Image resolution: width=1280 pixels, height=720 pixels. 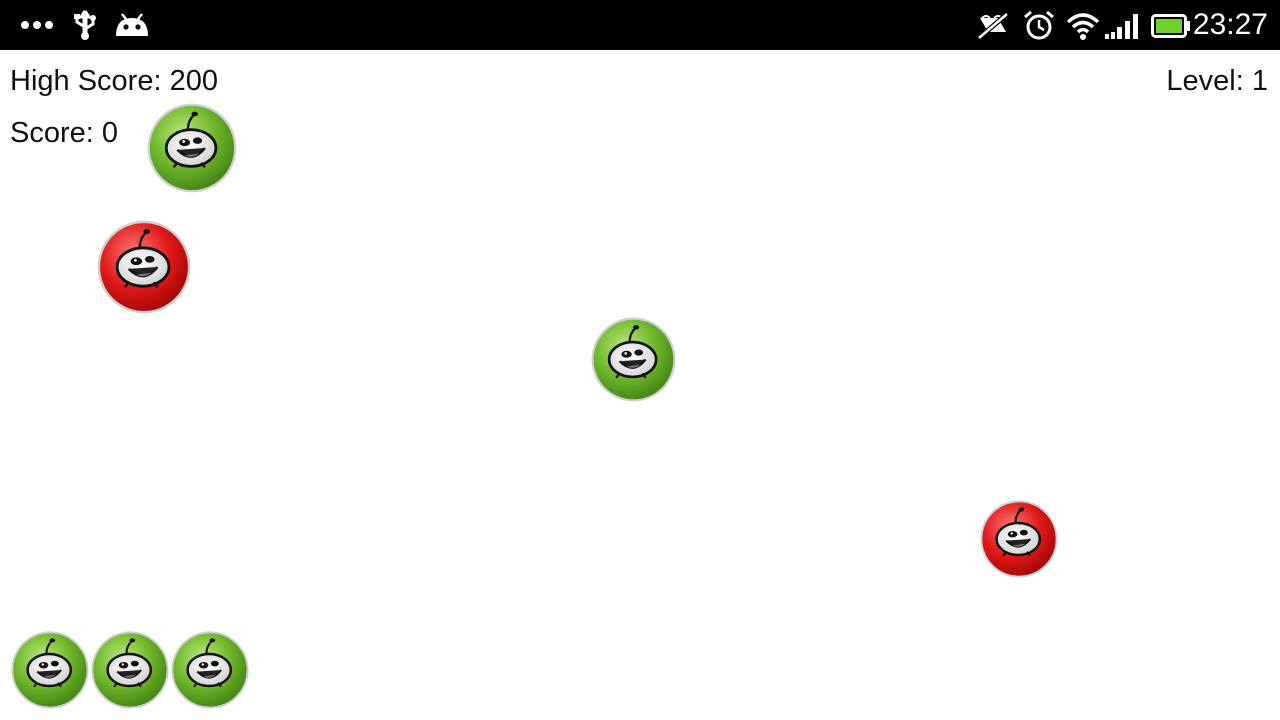 I want to click on battery-icon, so click(x=1170, y=26).